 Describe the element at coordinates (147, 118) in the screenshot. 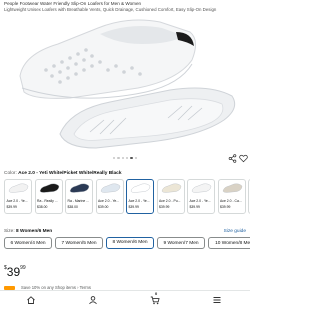

I see `shoe-sole-image` at that location.